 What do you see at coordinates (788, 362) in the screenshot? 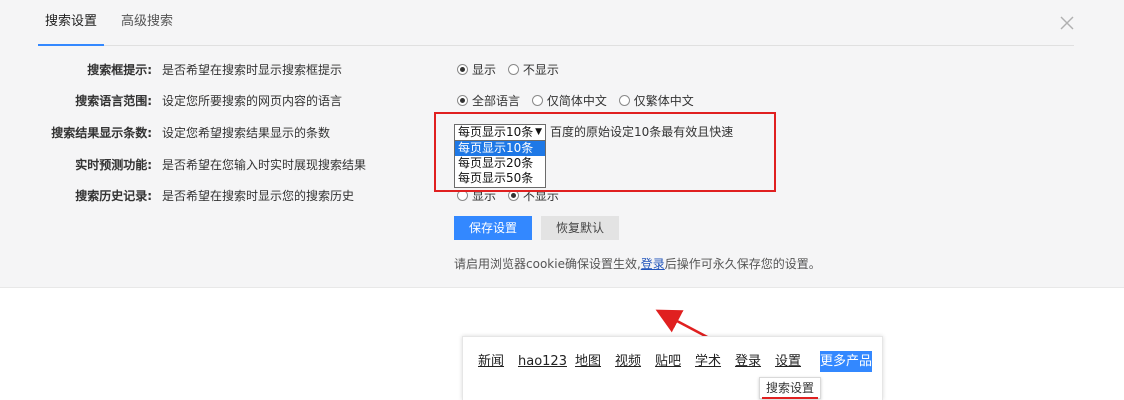
I see `nav-link-settings: 设置` at bounding box center [788, 362].